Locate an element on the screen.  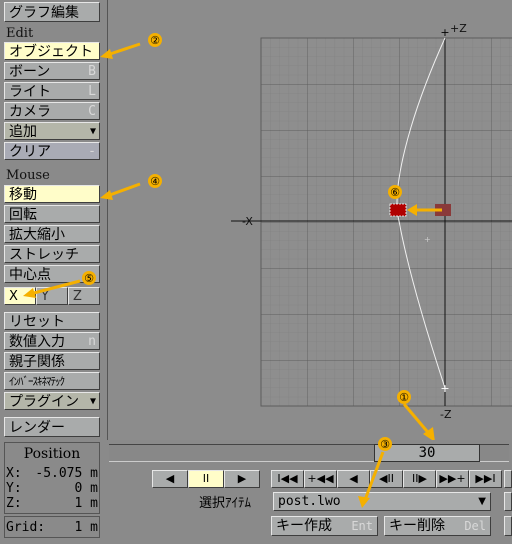
pause-button: II is located at coordinates (206, 479).